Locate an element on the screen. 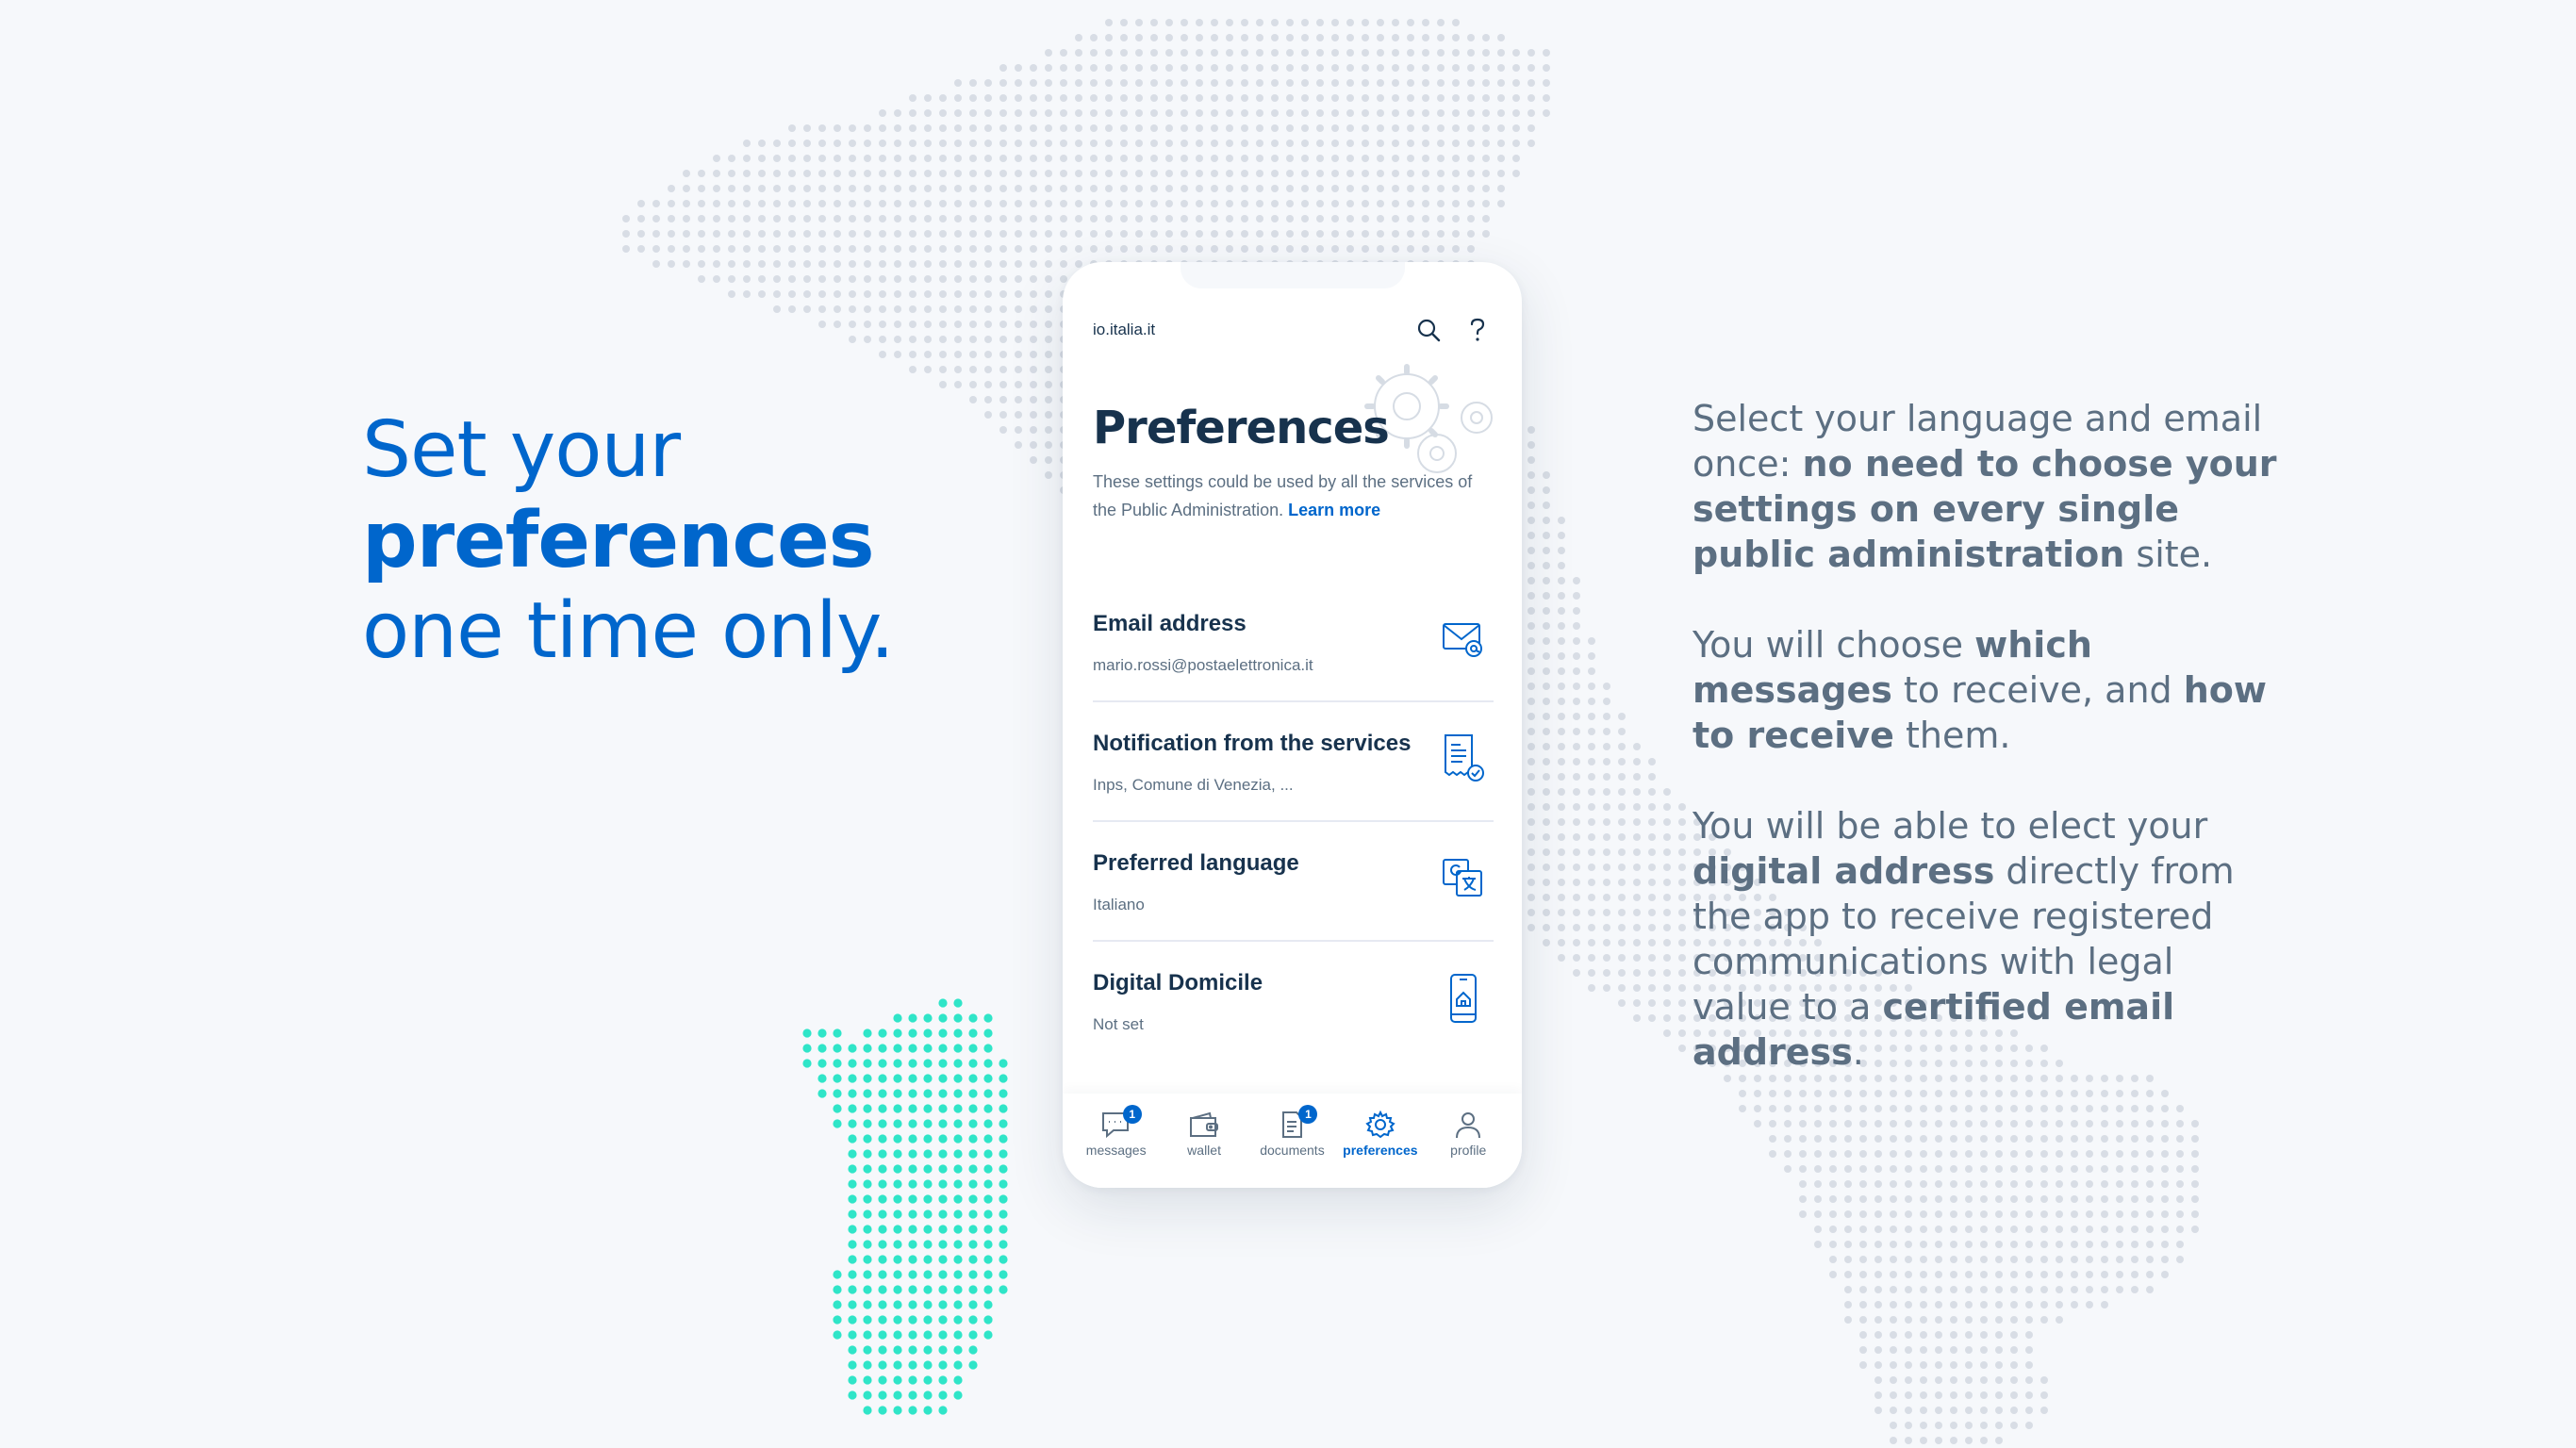 This screenshot has height=1448, width=2576. help-icon is located at coordinates (1477, 330).